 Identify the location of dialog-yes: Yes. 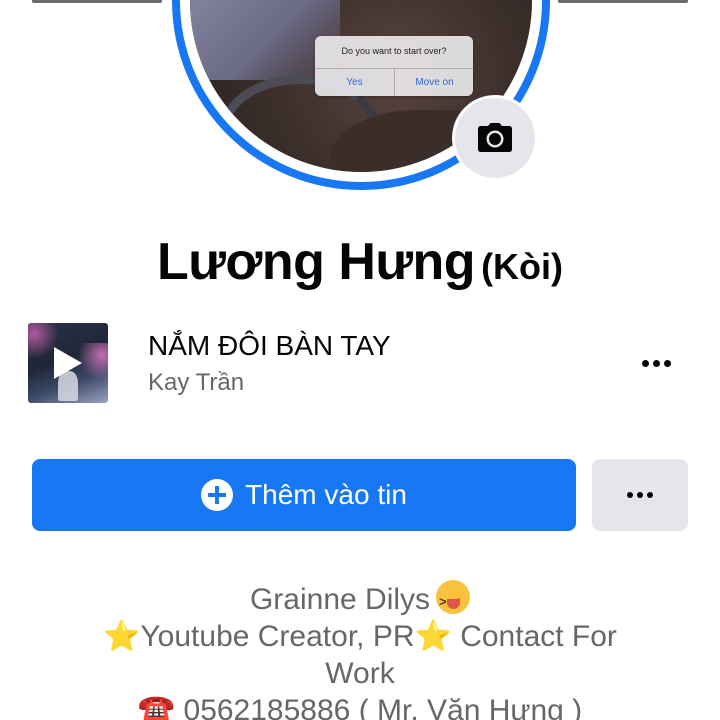
(354, 82).